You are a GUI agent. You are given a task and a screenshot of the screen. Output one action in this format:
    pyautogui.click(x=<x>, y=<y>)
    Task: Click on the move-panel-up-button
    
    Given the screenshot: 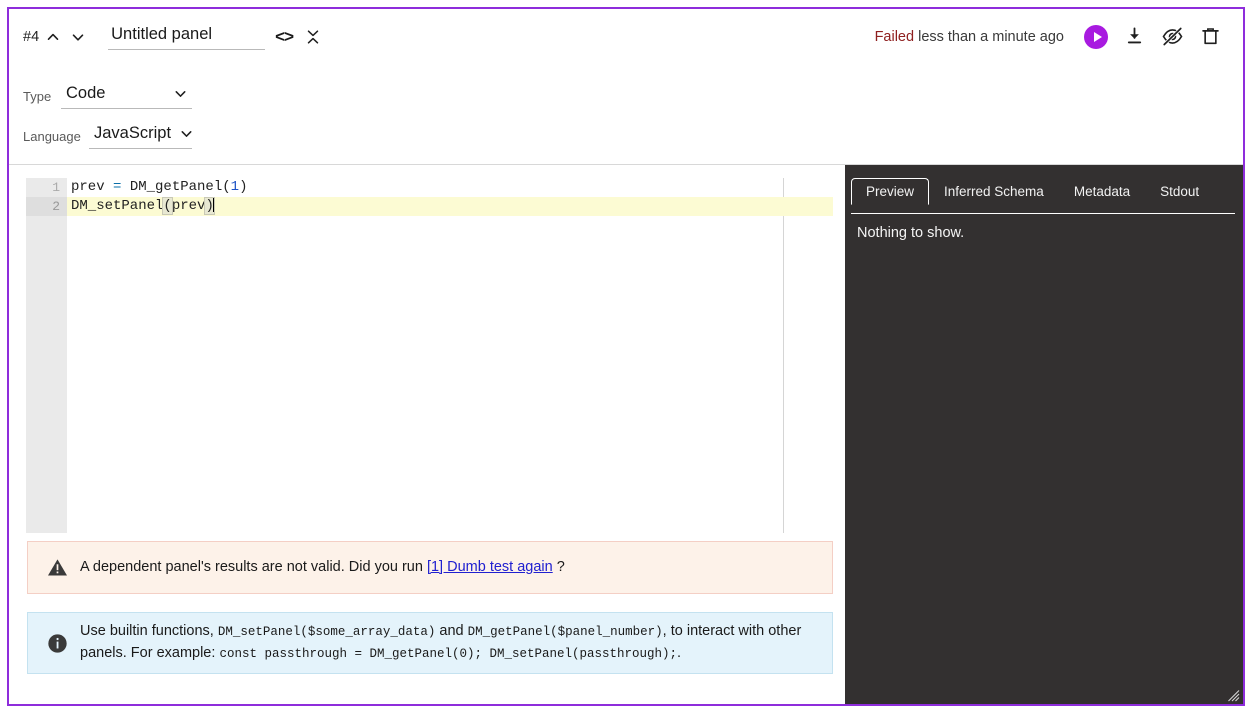 What is the action you would take?
    pyautogui.click(x=53, y=37)
    